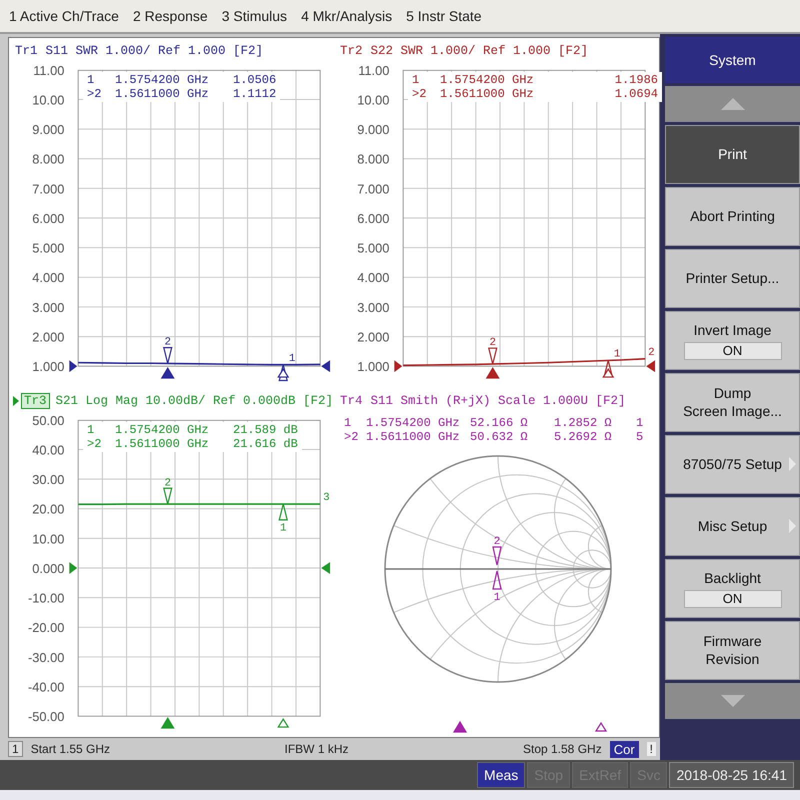  Describe the element at coordinates (731, 775) in the screenshot. I see `date-time: 2018-08-25 16:41` at that location.